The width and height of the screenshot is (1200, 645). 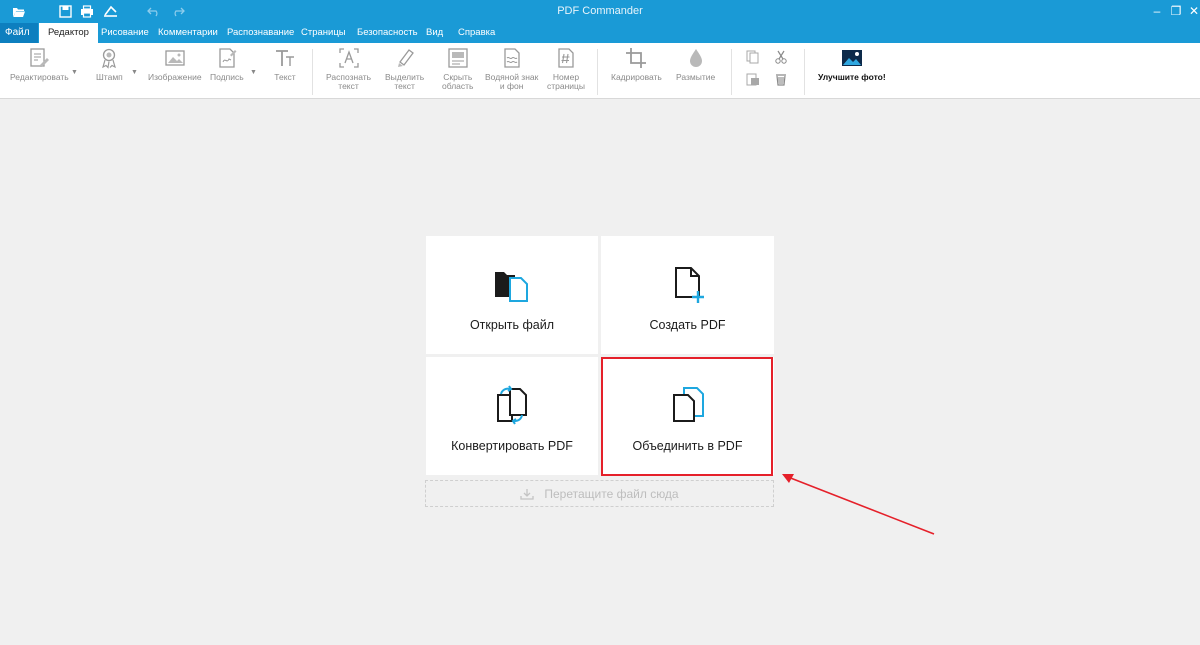 I want to click on page-number-icon, so click(x=566, y=58).